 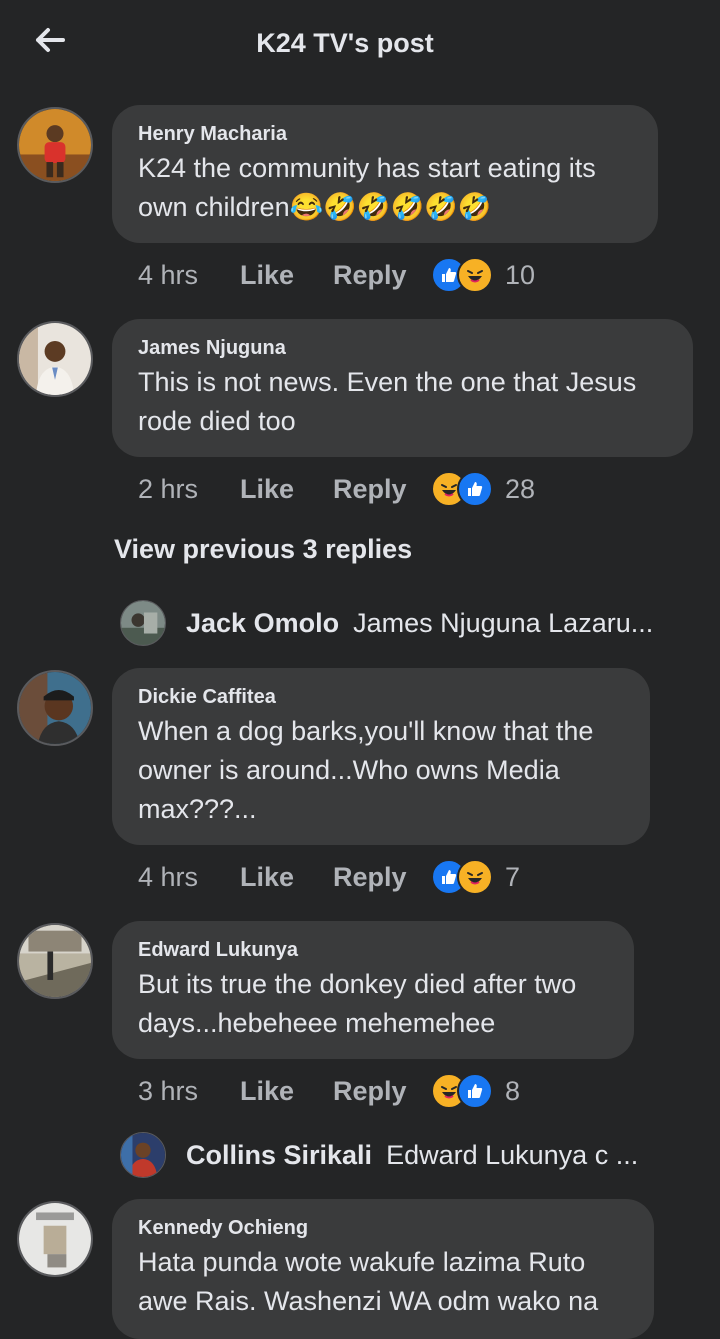 I want to click on comment-actions: 4 hrs Like Reply 10, so click(x=336, y=275).